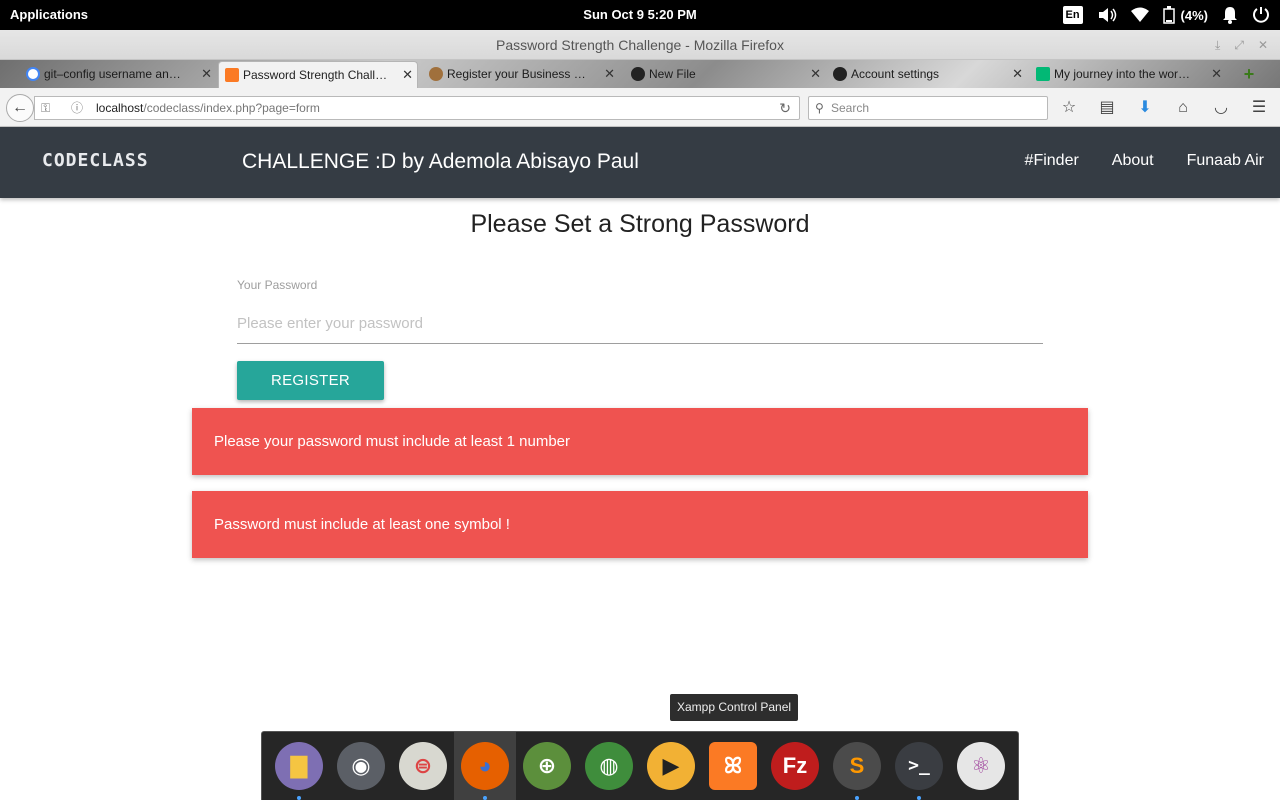  Describe the element at coordinates (436, 74) in the screenshot. I see `user-avatar-icon` at that location.